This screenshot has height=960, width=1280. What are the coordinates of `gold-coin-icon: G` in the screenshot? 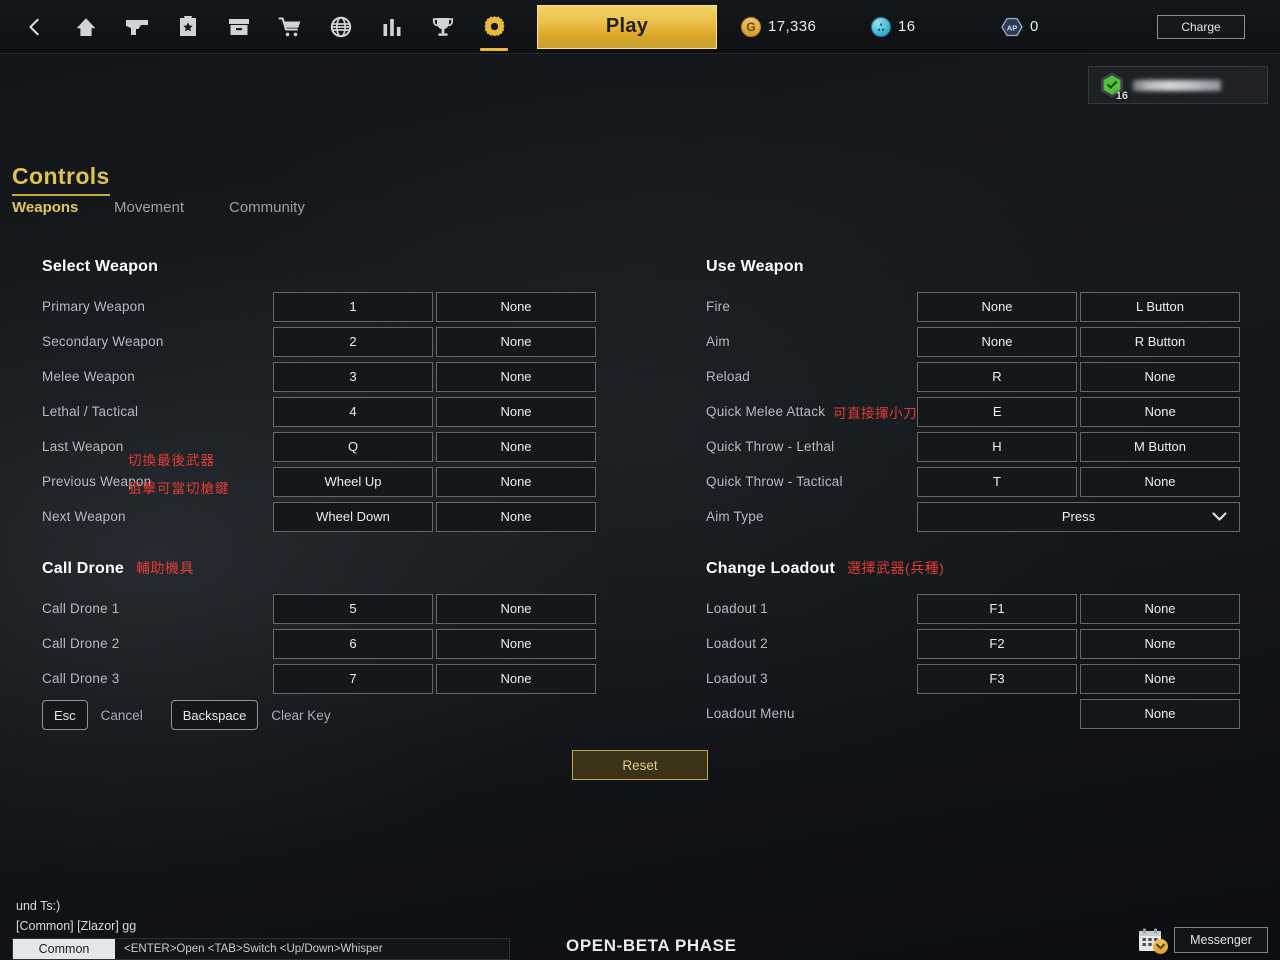 It's located at (751, 26).